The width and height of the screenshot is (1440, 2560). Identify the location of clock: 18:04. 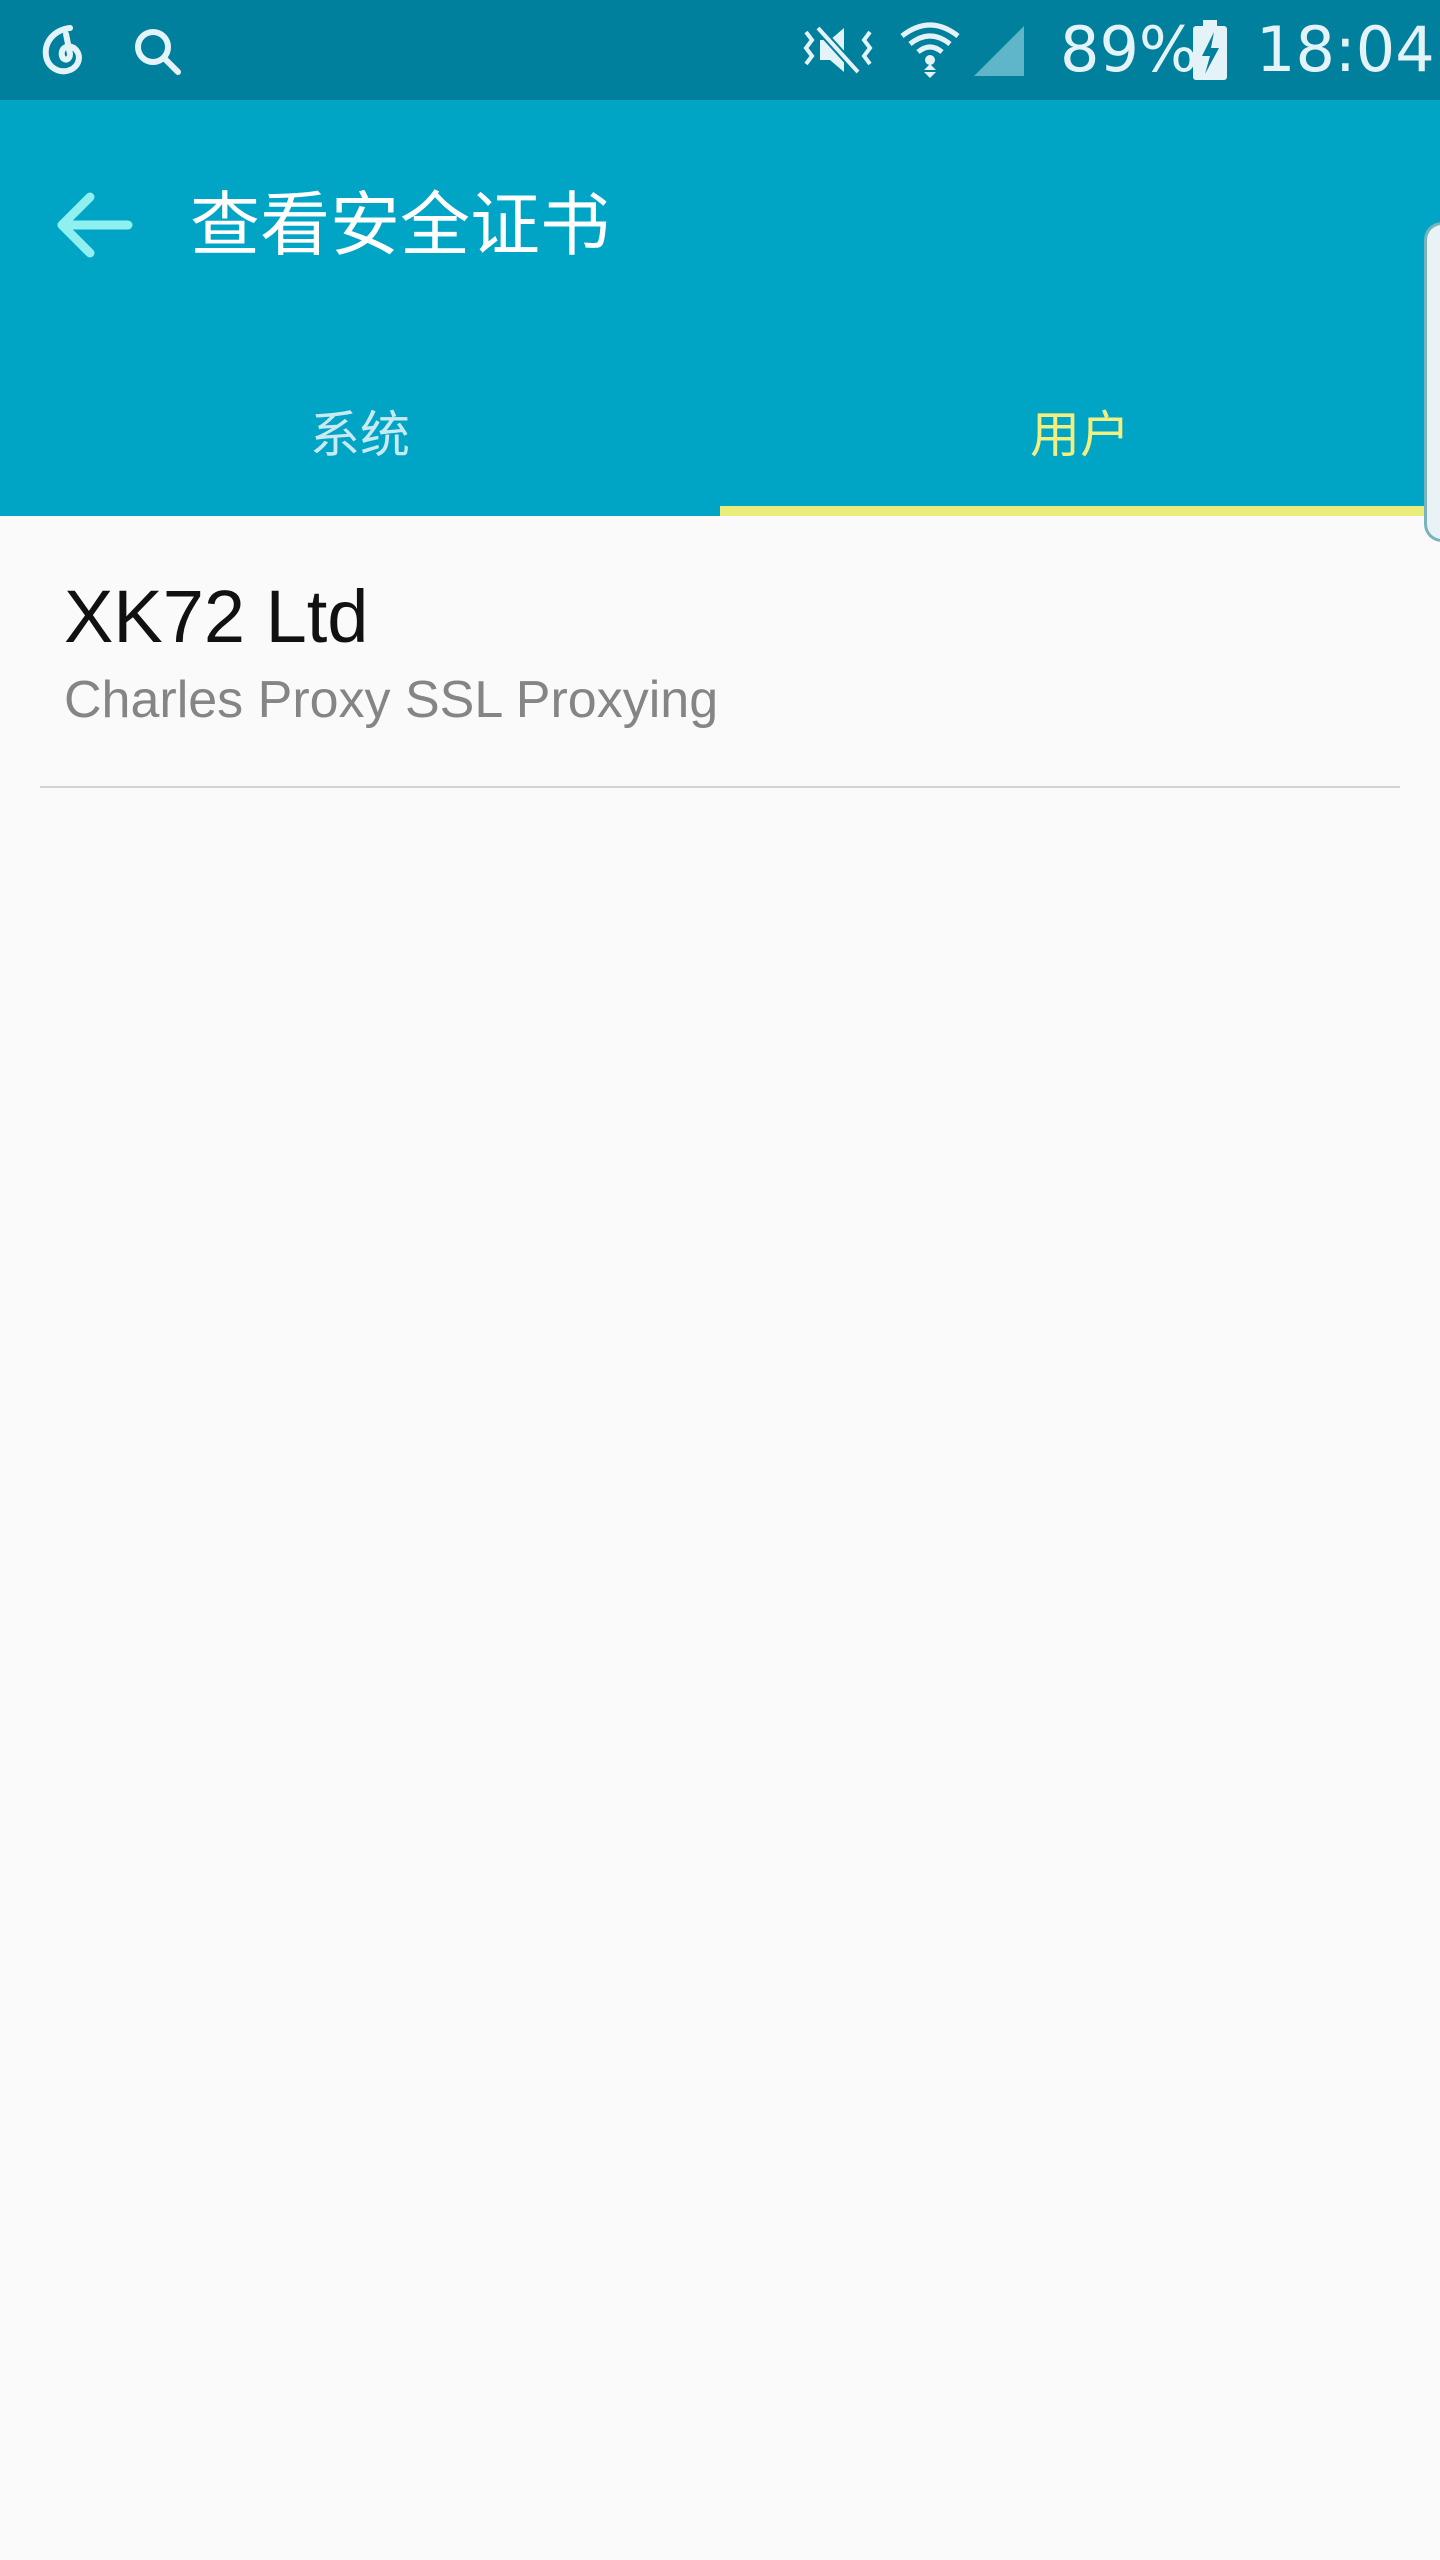
(1345, 49).